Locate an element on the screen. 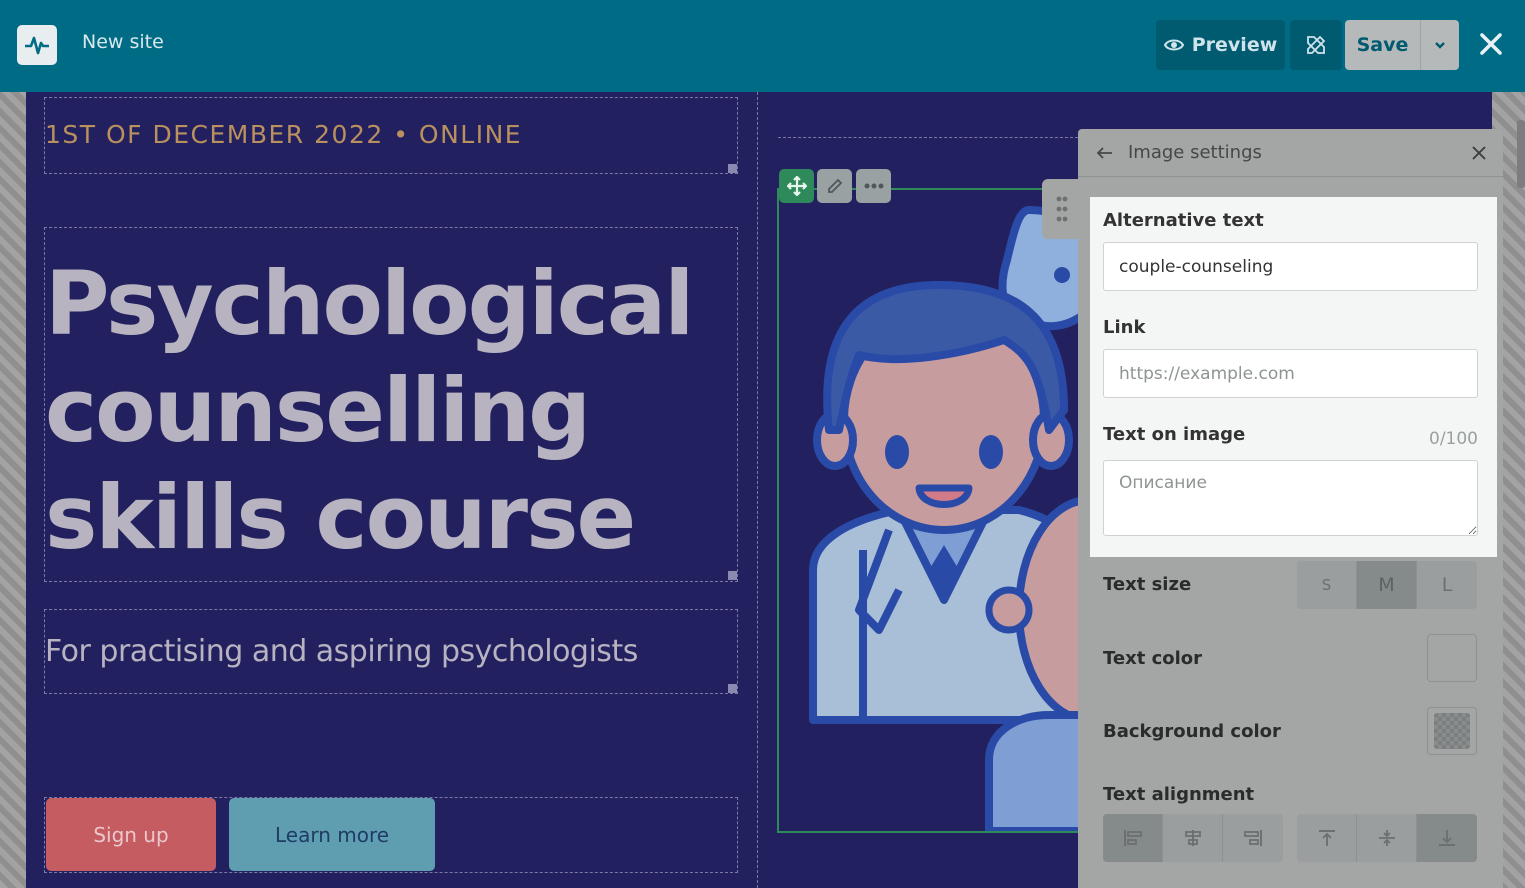 Image resolution: width=1525 pixels, height=888 pixels. more-image-options-button is located at coordinates (873, 186).